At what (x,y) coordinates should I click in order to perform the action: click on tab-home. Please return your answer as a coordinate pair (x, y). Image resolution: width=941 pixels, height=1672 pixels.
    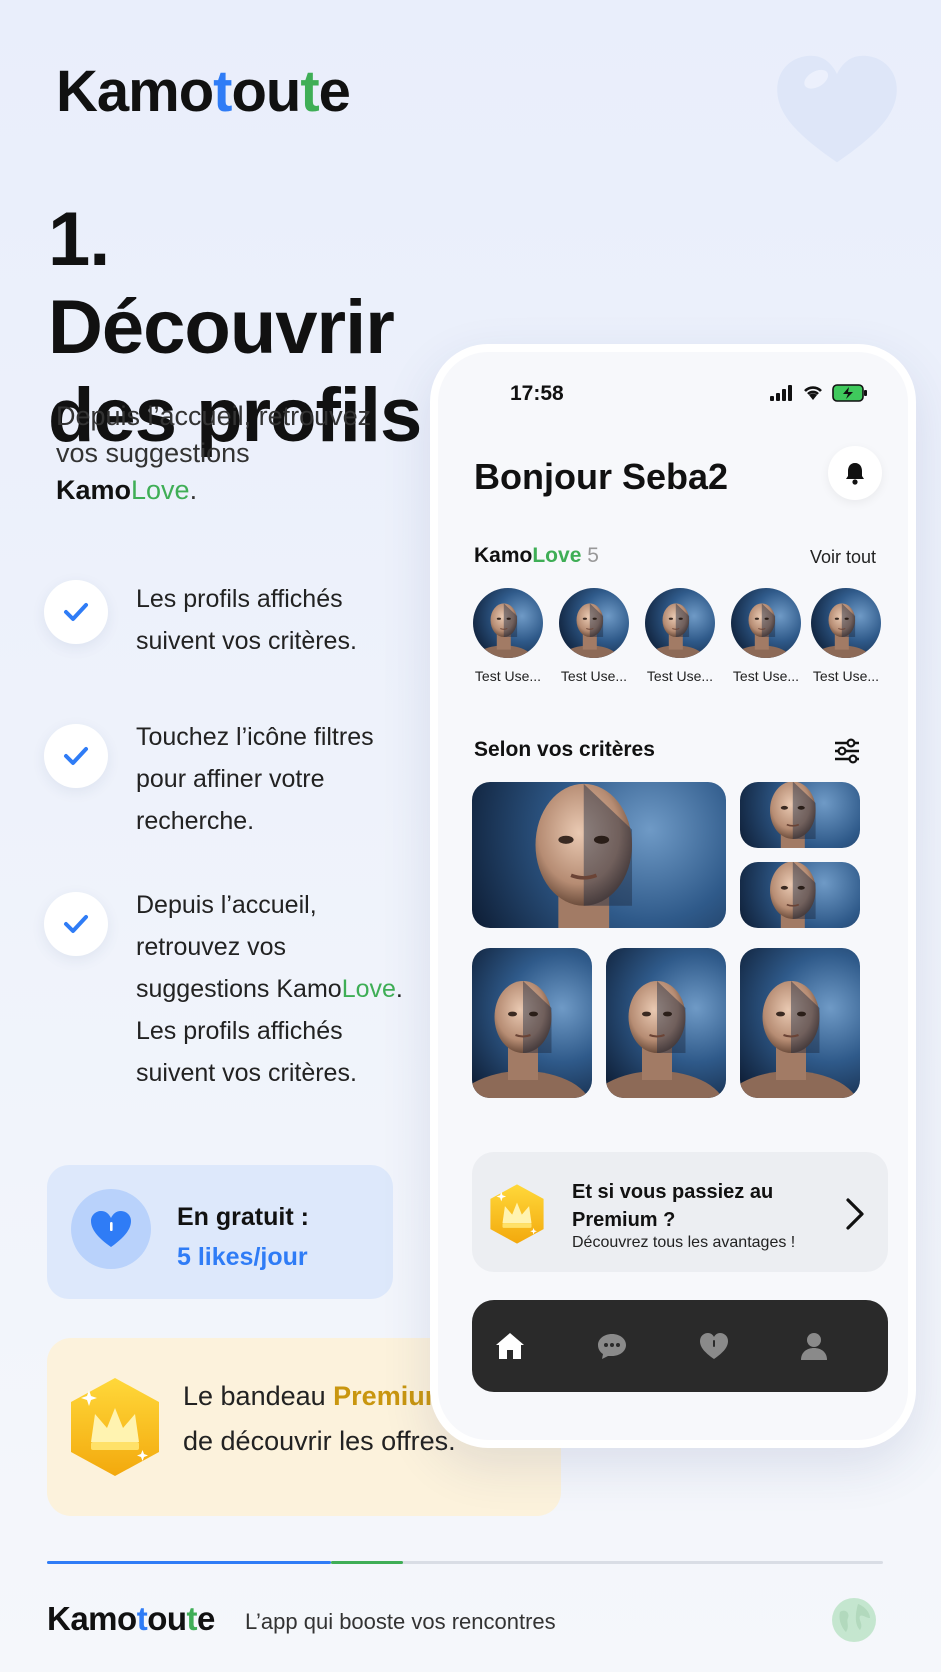
    Looking at the image, I should click on (510, 1346).